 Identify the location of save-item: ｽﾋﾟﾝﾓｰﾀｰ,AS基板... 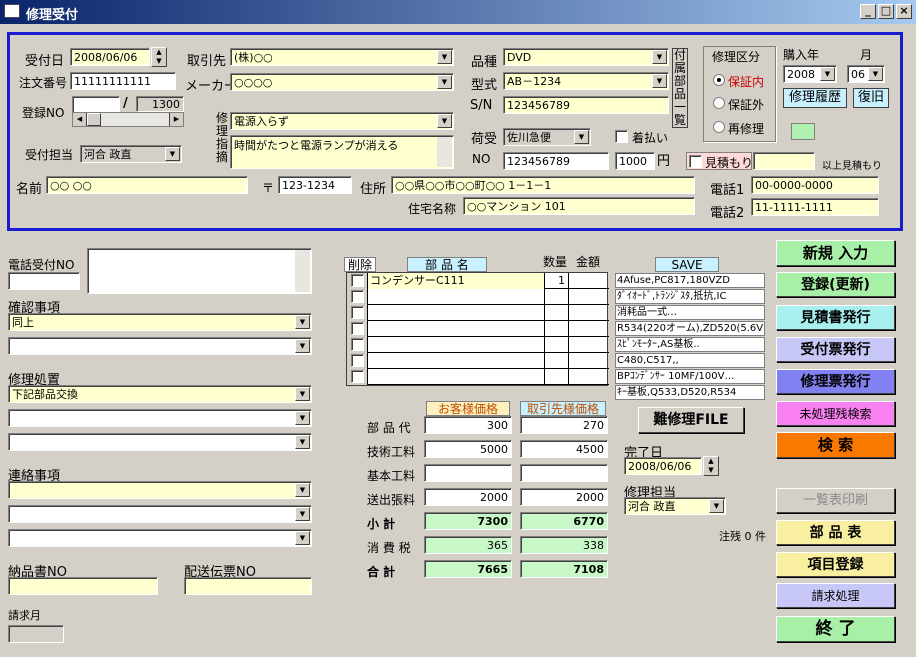
(690, 344).